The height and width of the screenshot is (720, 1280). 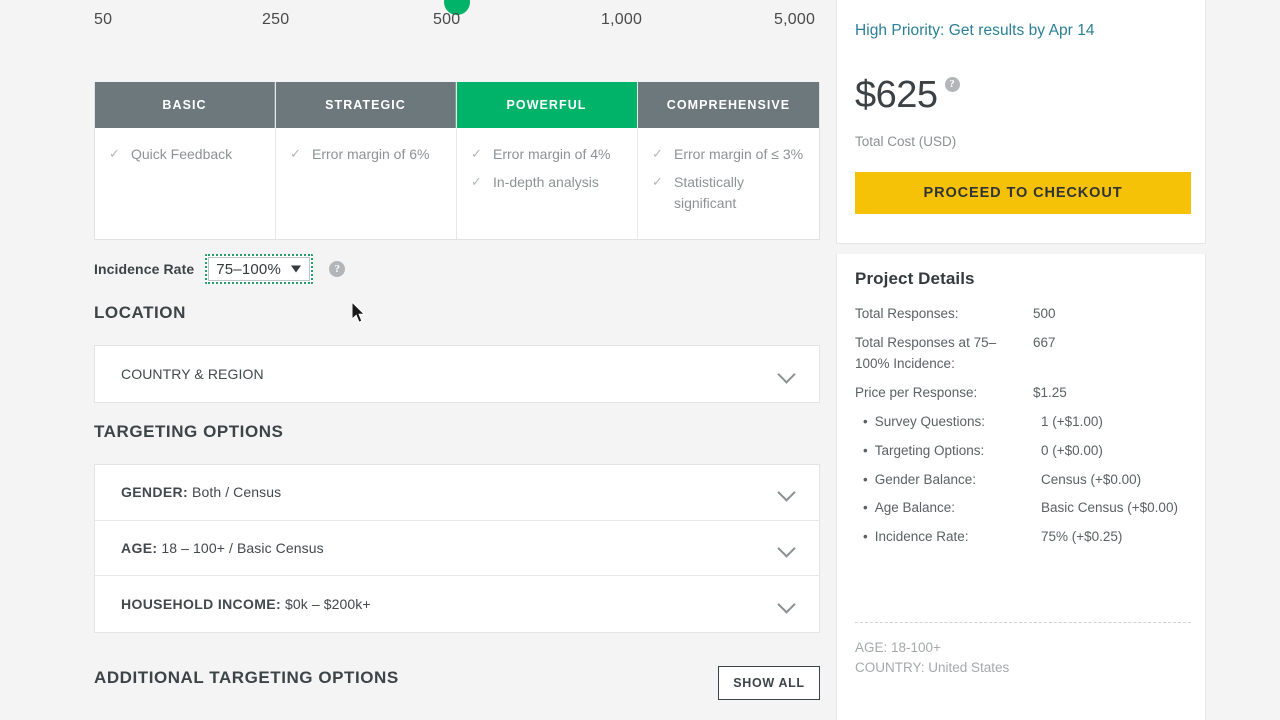 What do you see at coordinates (1023, 622) in the screenshot?
I see `details-divider` at bounding box center [1023, 622].